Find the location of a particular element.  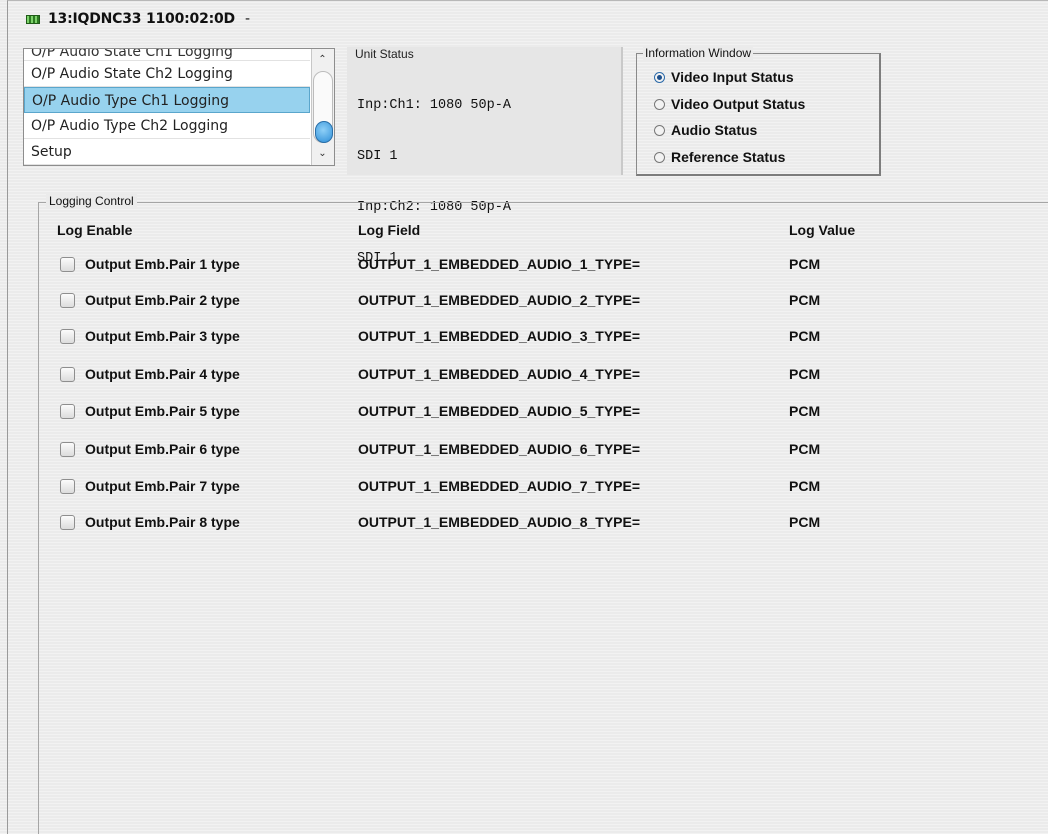

device-card-icon is located at coordinates (33, 19).